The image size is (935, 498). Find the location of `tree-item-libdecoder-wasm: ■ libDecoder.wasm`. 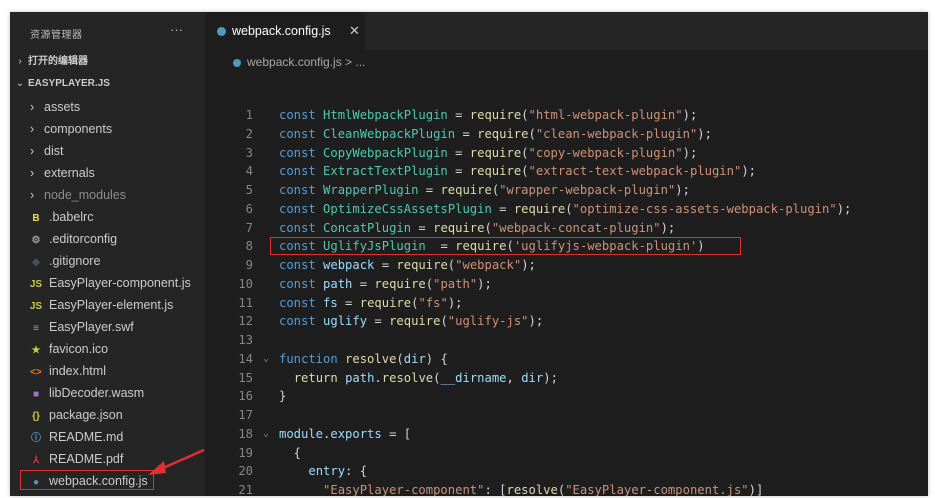

tree-item-libdecoder-wasm: ■ libDecoder.wasm is located at coordinates (107, 393).